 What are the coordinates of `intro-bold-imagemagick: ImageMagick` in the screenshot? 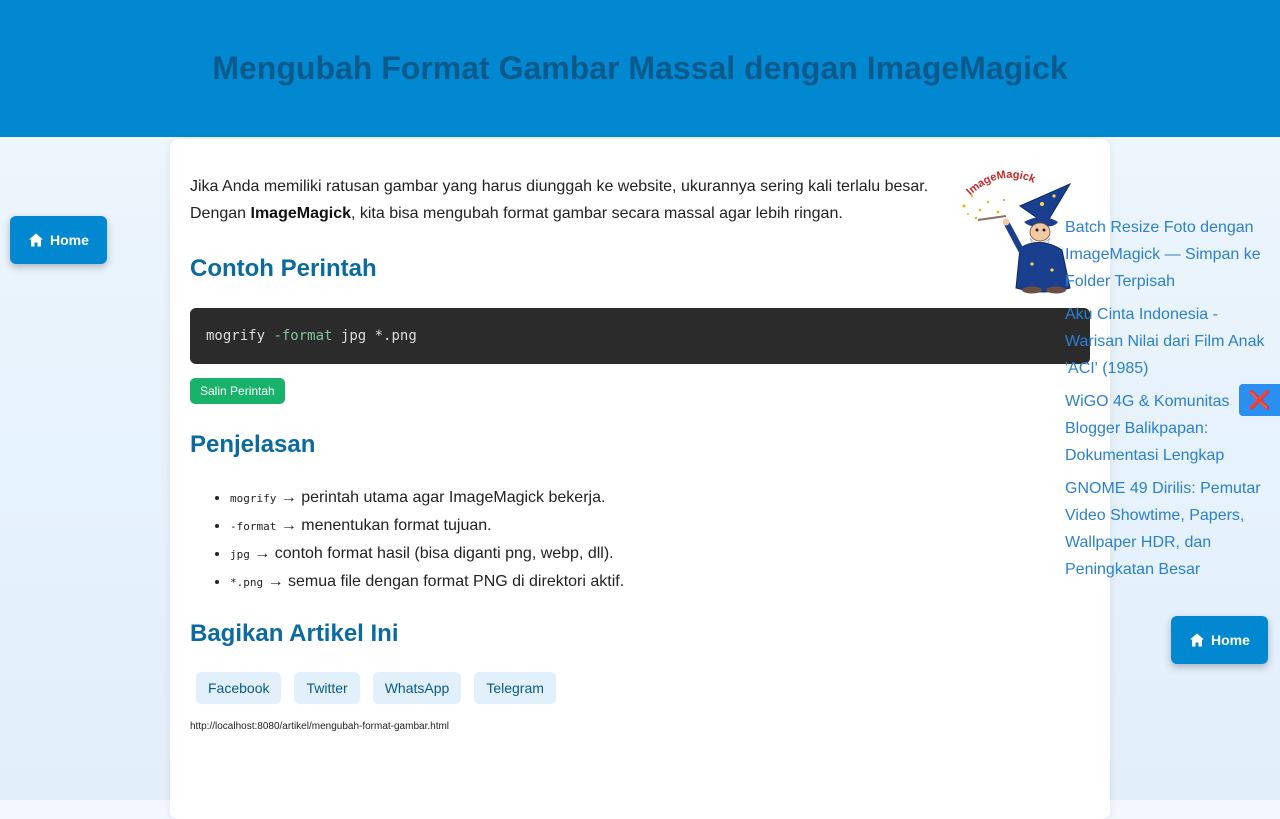 It's located at (300, 213).